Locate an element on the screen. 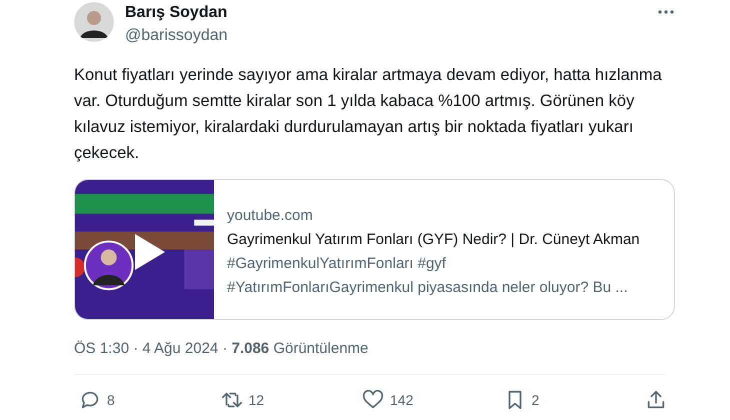 This screenshot has height=420, width=730. share-icon is located at coordinates (656, 400).